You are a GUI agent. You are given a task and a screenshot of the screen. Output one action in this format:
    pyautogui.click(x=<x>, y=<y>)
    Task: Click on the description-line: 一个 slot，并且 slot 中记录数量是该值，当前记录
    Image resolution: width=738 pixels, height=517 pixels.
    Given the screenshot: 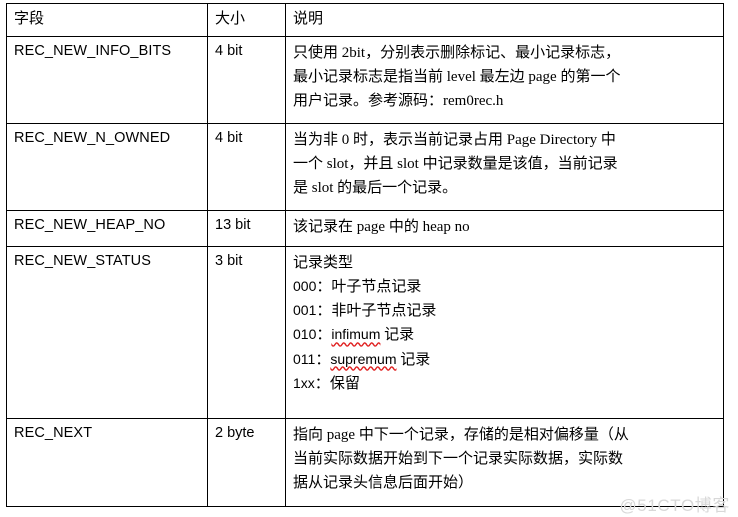 What is the action you would take?
    pyautogui.click(x=455, y=163)
    